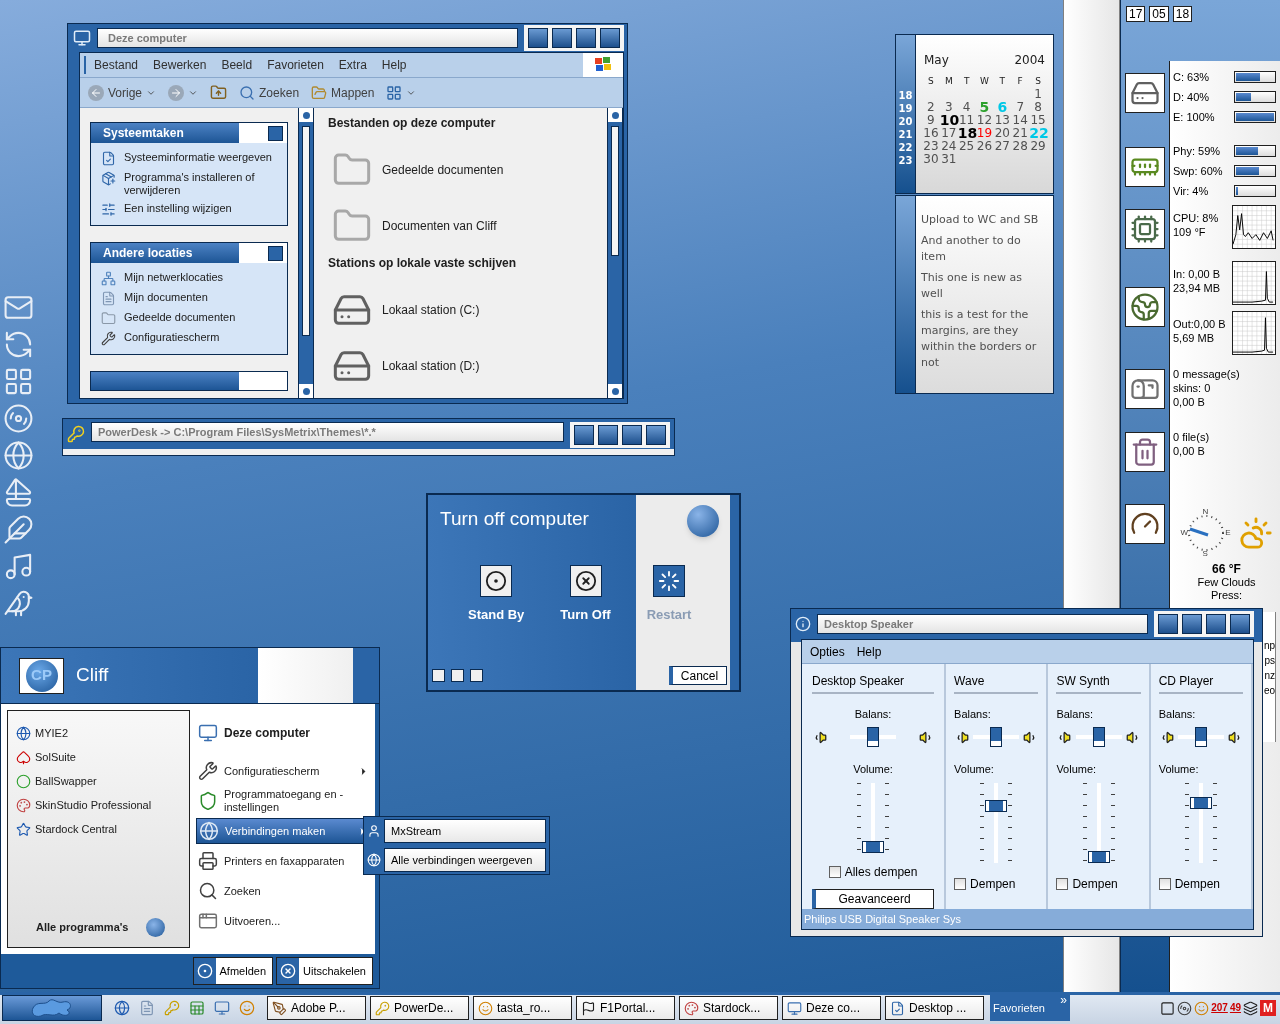 The height and width of the screenshot is (1024, 1280). Describe the element at coordinates (98, 781) in the screenshot. I see `program-item: BallSwapper` at that location.